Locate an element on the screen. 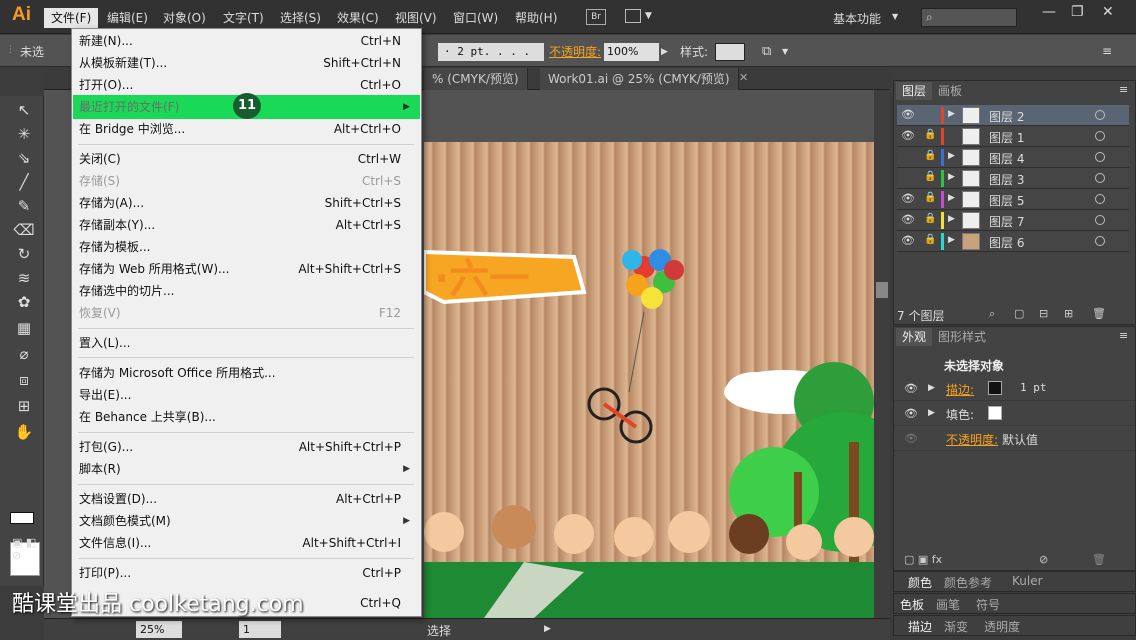 The height and width of the screenshot is (640, 1136). fill-swatch is located at coordinates (995, 413).